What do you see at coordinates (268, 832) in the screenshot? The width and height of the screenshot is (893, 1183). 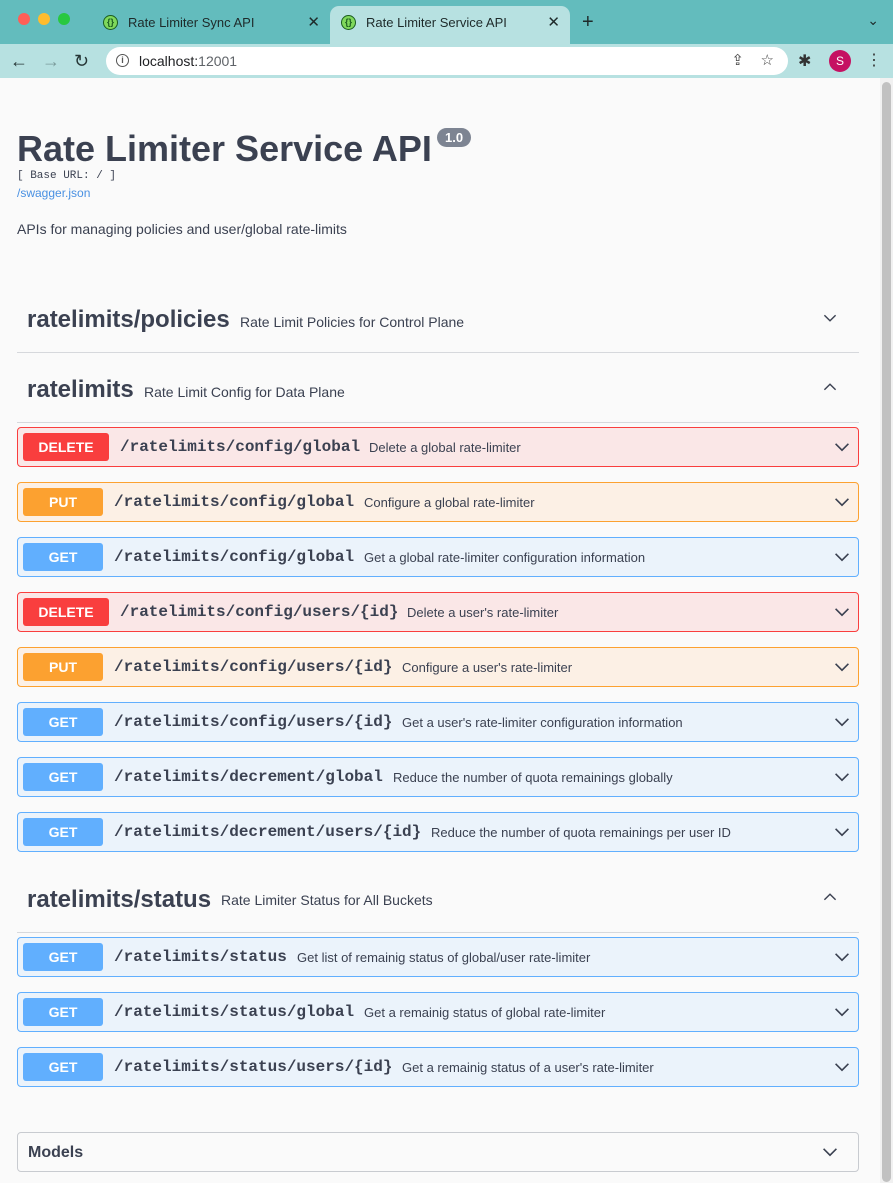 I see `operation-path: /ratelimits/decrement/users/{id}` at bounding box center [268, 832].